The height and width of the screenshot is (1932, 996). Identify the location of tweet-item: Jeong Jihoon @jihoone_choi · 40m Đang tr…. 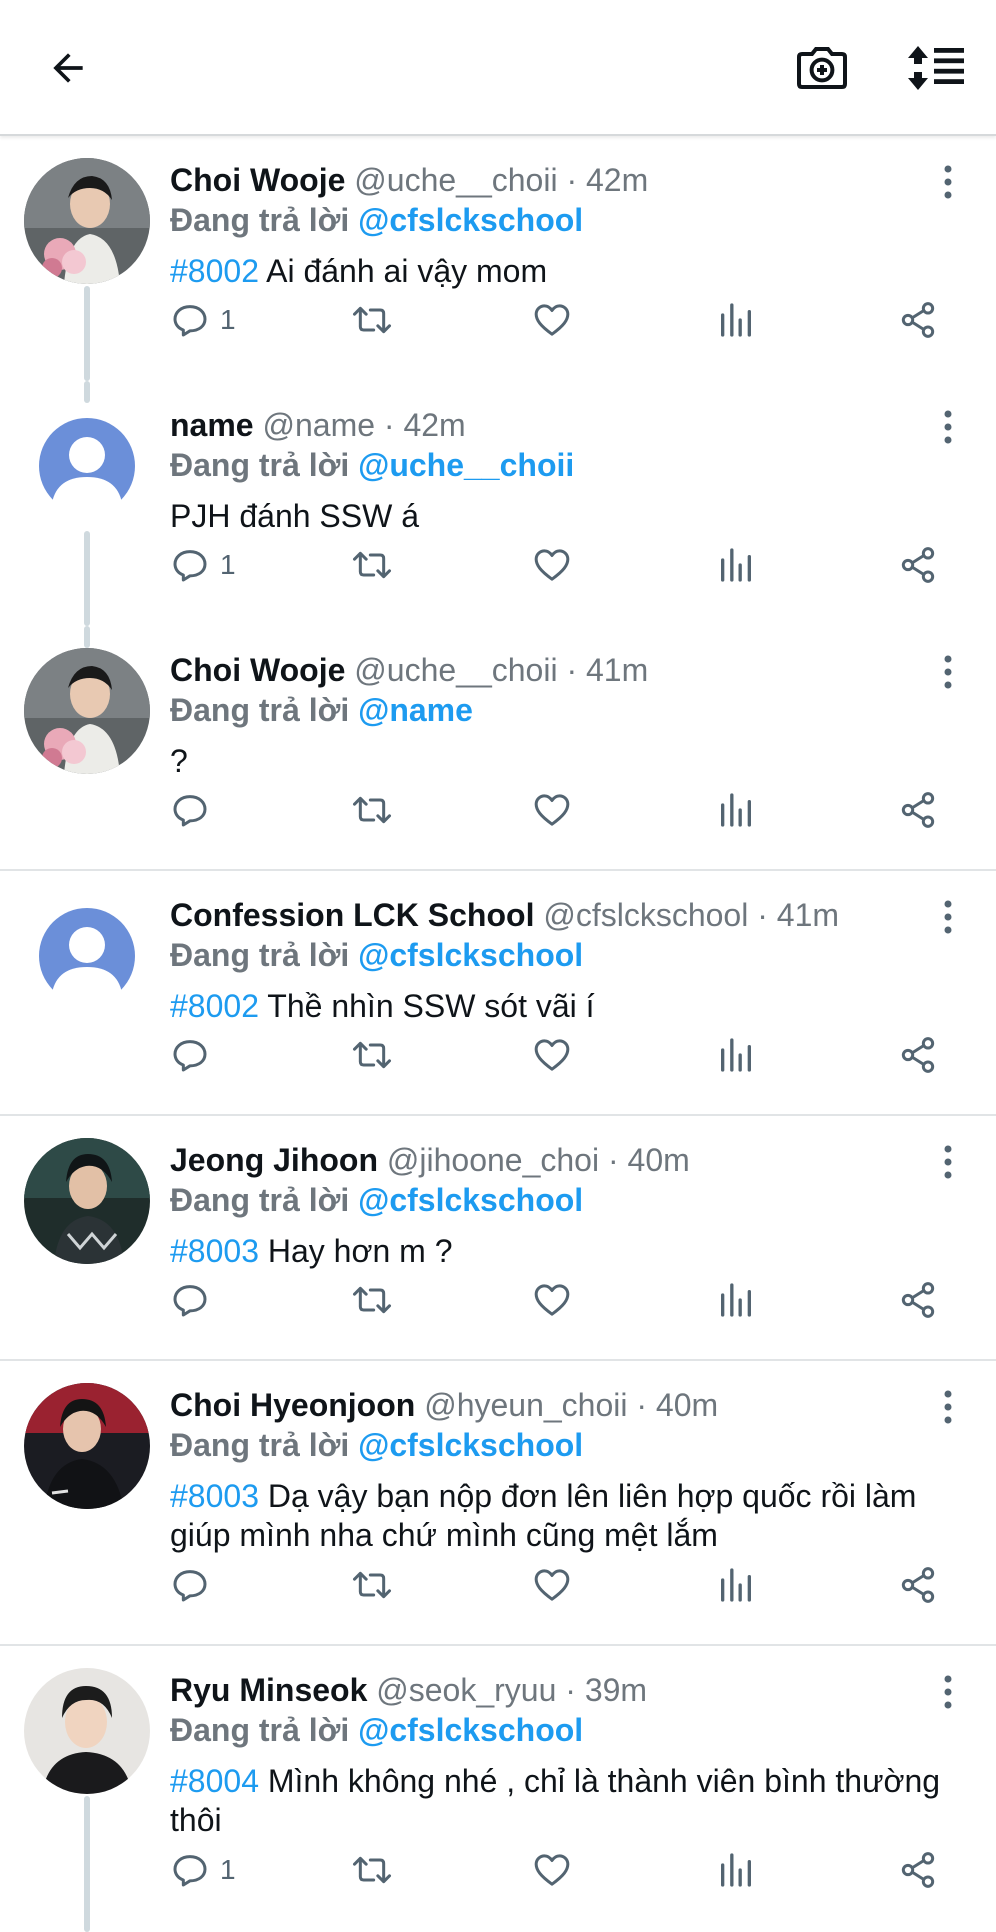
(498, 1238).